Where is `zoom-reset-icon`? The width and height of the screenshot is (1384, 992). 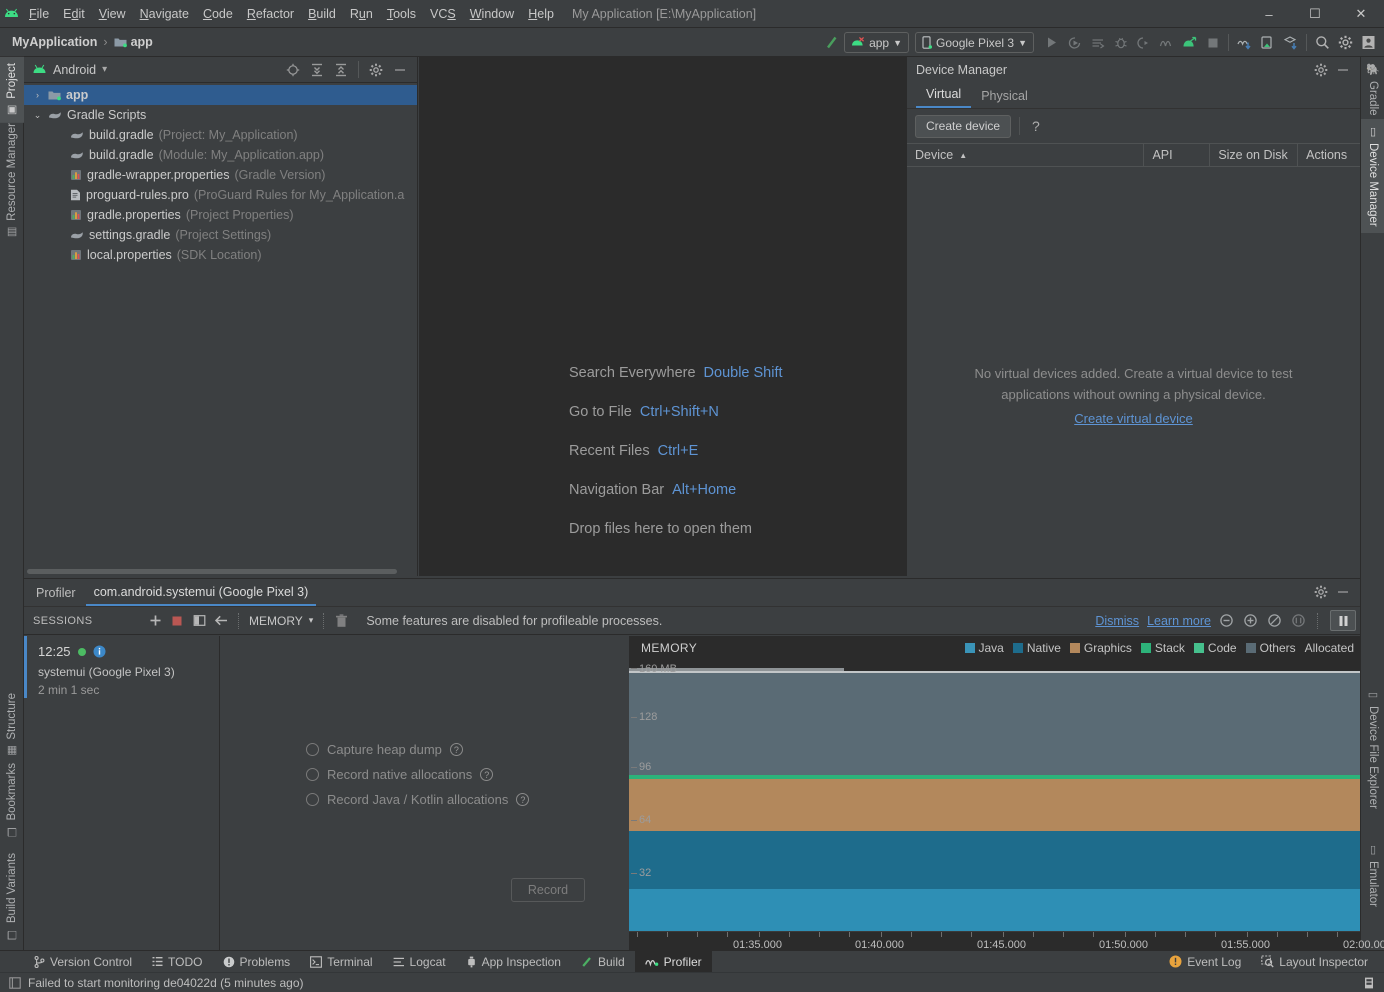 zoom-reset-icon is located at coordinates (1274, 621).